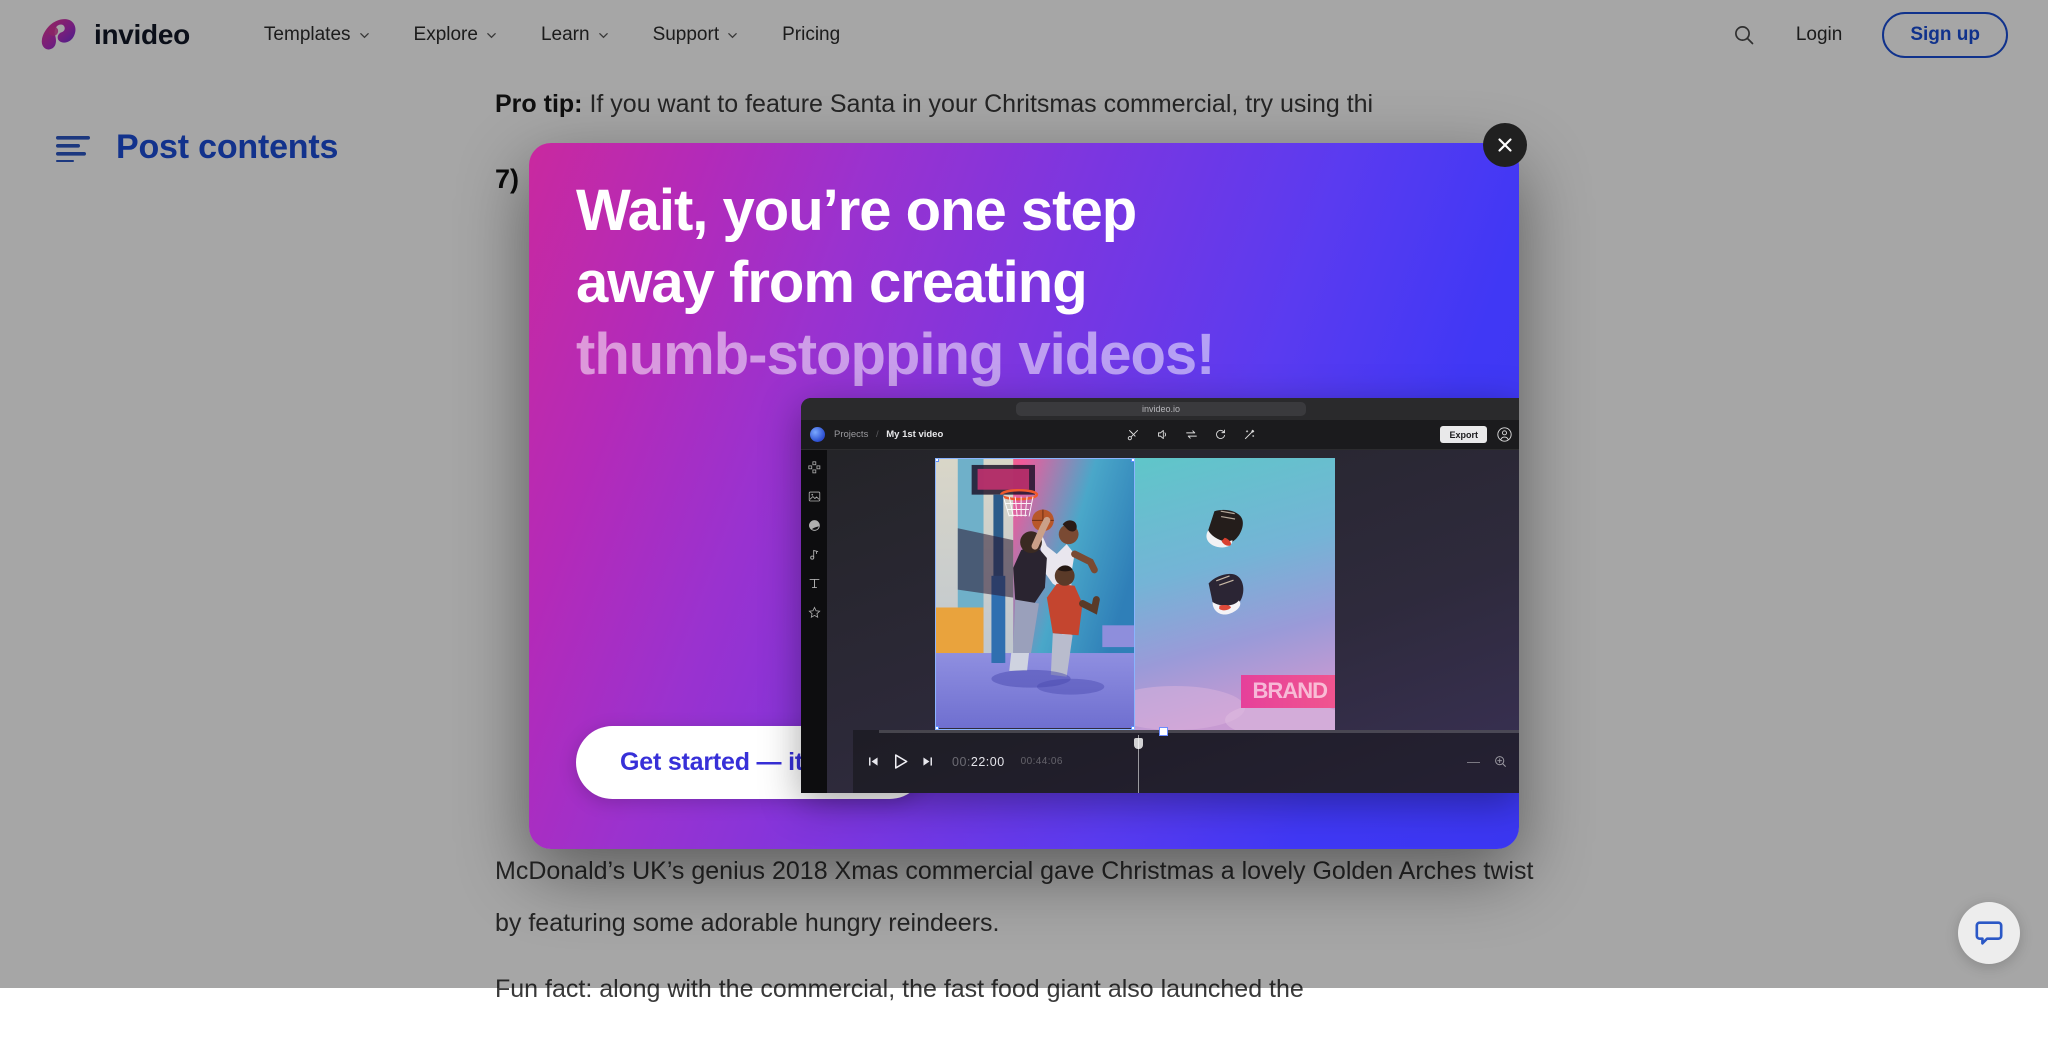 Image resolution: width=2048 pixels, height=1039 pixels. I want to click on close-x-icon, so click(1505, 145).